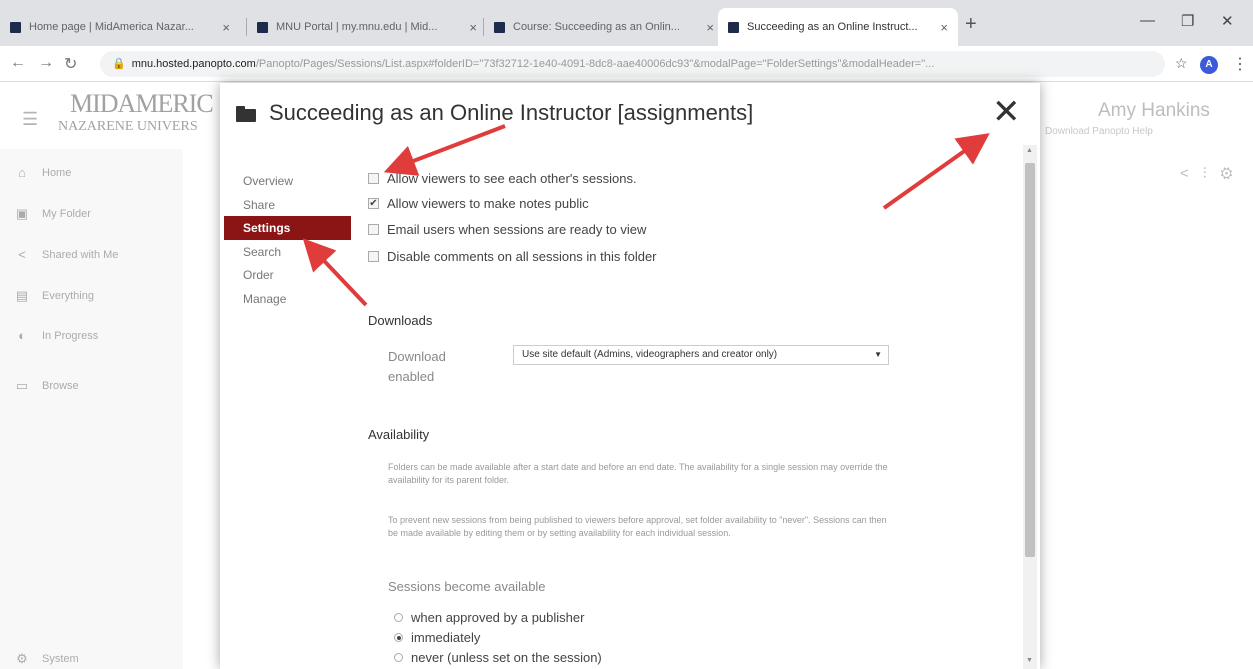 The image size is (1253, 669). I want to click on folder-icon, so click(246, 114).